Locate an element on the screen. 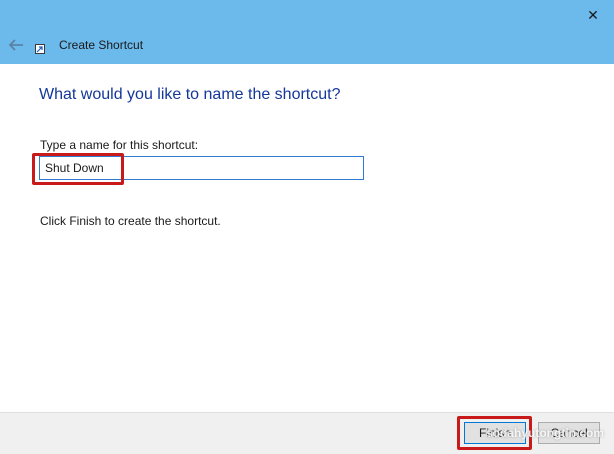  finish-button: Finish is located at coordinates (495, 433).